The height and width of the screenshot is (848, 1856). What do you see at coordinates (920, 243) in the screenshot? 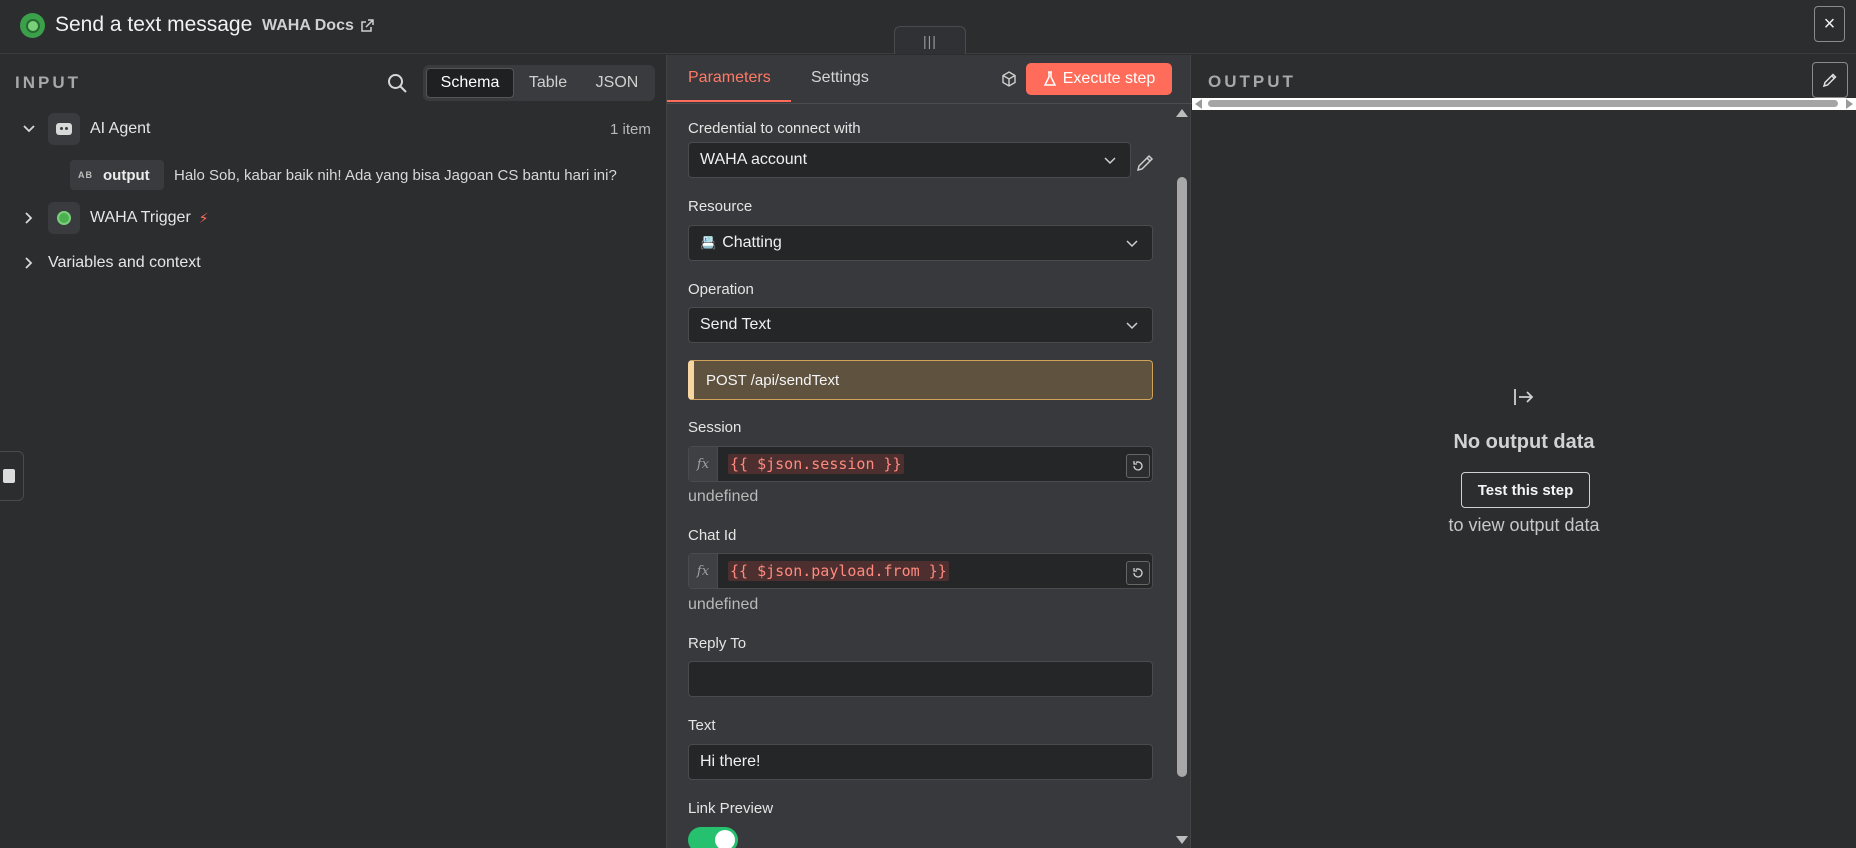
I see `resource-select: 📇 Chatting` at bounding box center [920, 243].